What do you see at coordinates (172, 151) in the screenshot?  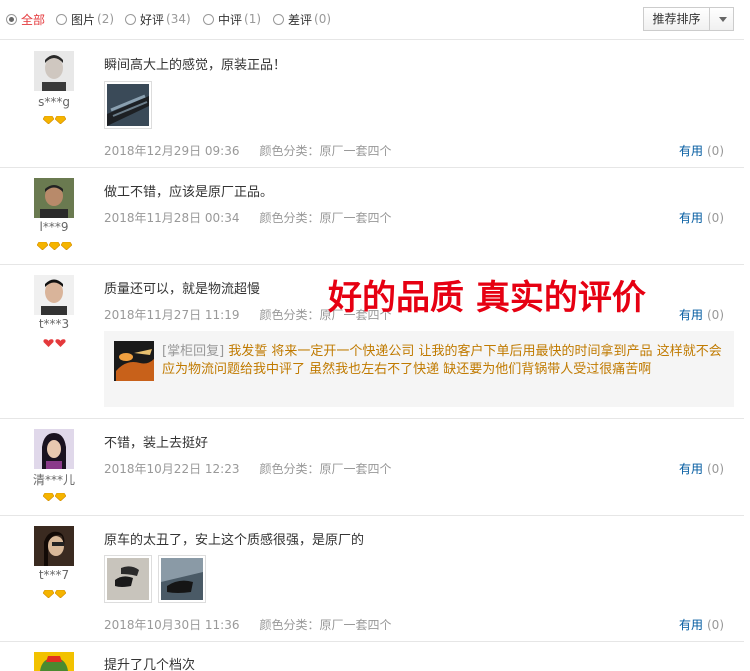 I see `review-date: 2018年12月29日 09:36` at bounding box center [172, 151].